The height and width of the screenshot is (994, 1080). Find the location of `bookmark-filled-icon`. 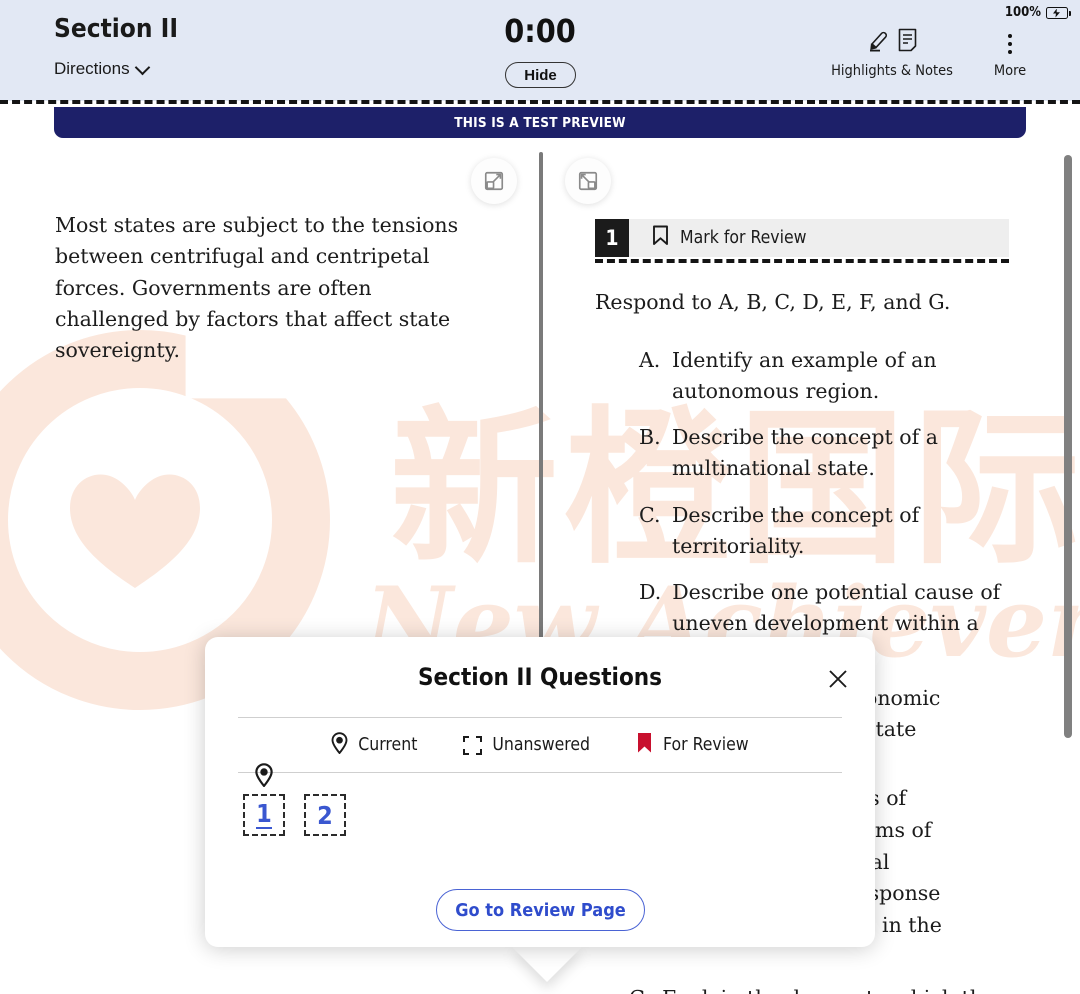

bookmark-filled-icon is located at coordinates (644, 745).